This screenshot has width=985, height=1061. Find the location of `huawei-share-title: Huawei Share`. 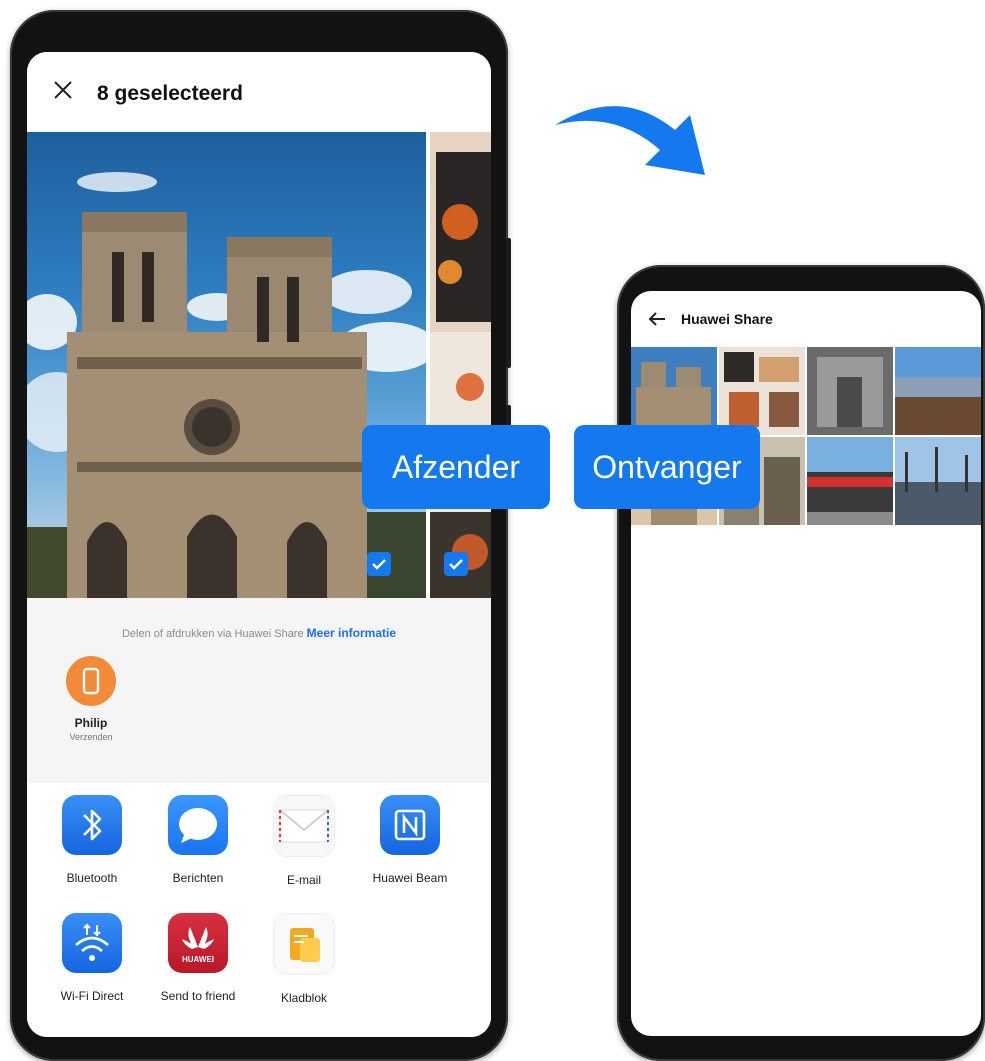

huawei-share-title: Huawei Share is located at coordinates (727, 319).